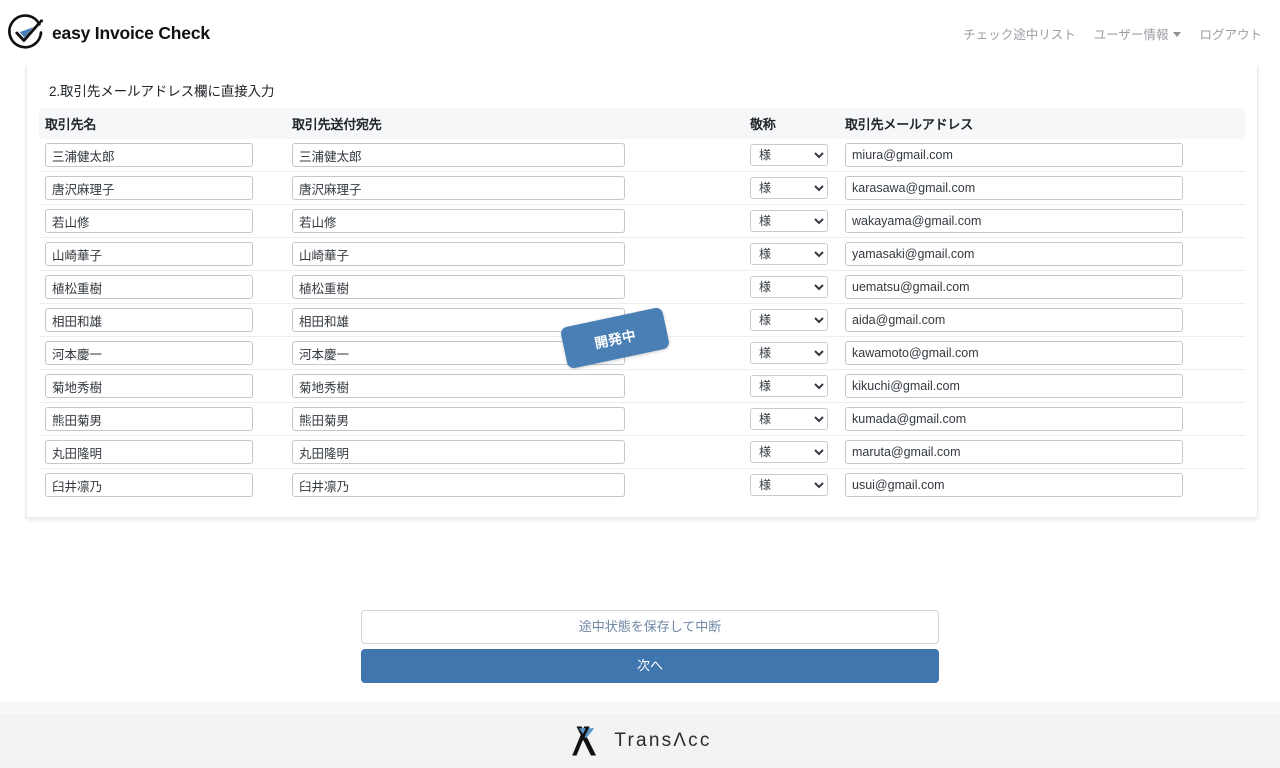 Image resolution: width=1280 pixels, height=768 pixels. What do you see at coordinates (650, 627) in the screenshot?
I see `save-and-pause-button: 途中状態を保存して中断` at bounding box center [650, 627].